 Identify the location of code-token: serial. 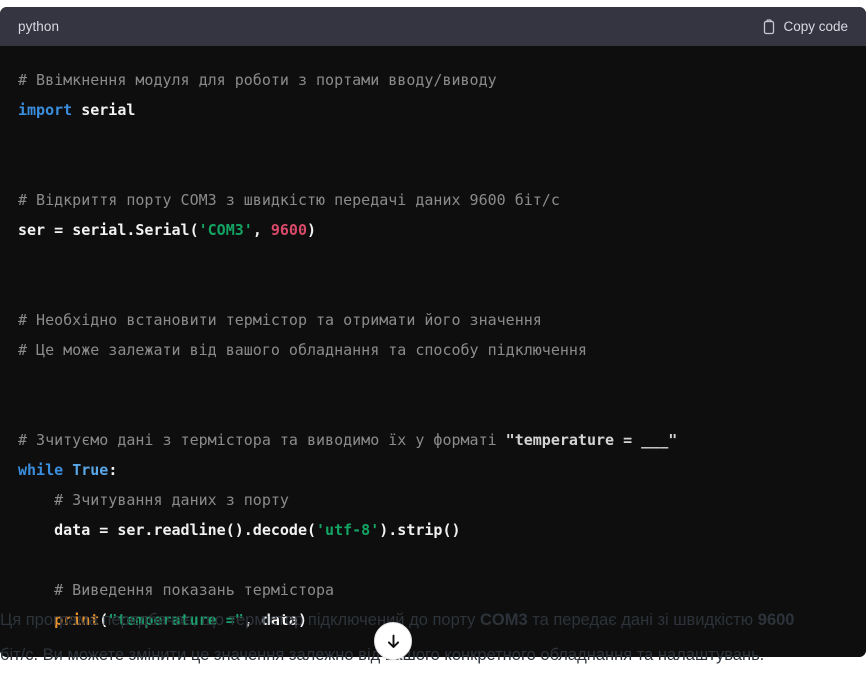
(108, 110).